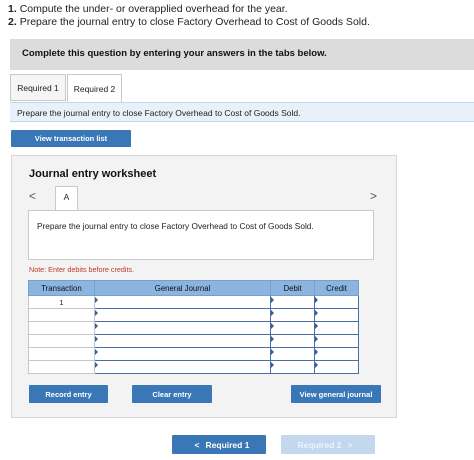  I want to click on previous-button-label: Required 1, so click(227, 444).